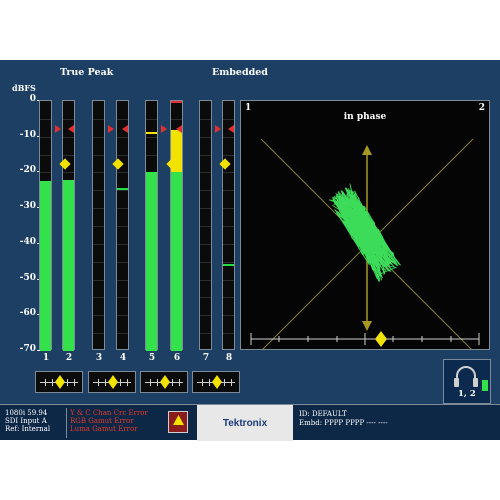 Image resolution: width=500 pixels, height=500 pixels. What do you see at coordinates (466, 376) in the screenshot?
I see `headphones-icon` at bounding box center [466, 376].